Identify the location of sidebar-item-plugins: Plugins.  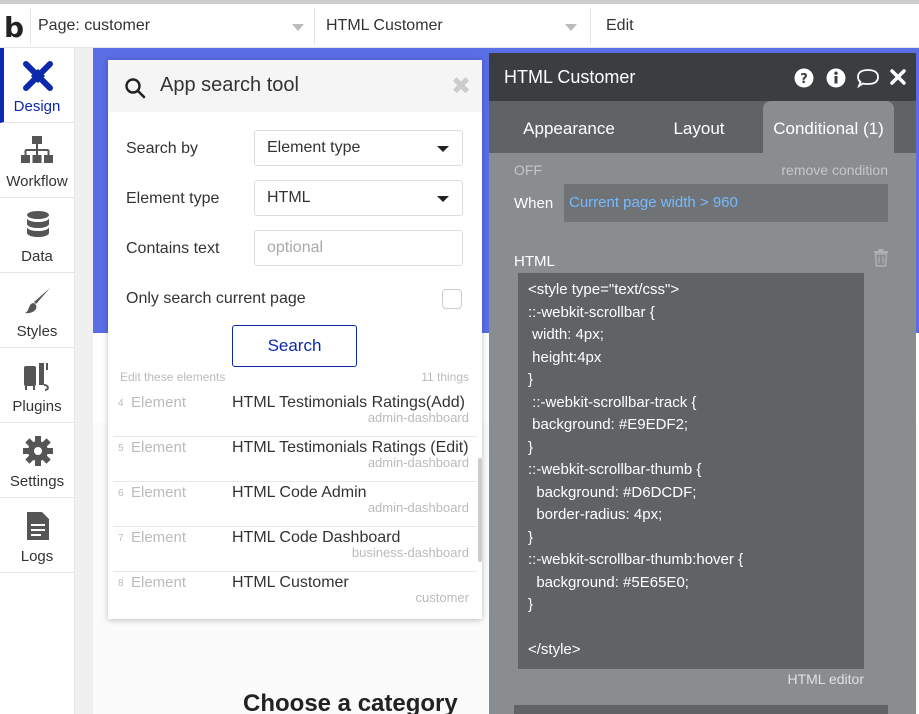
(37, 385).